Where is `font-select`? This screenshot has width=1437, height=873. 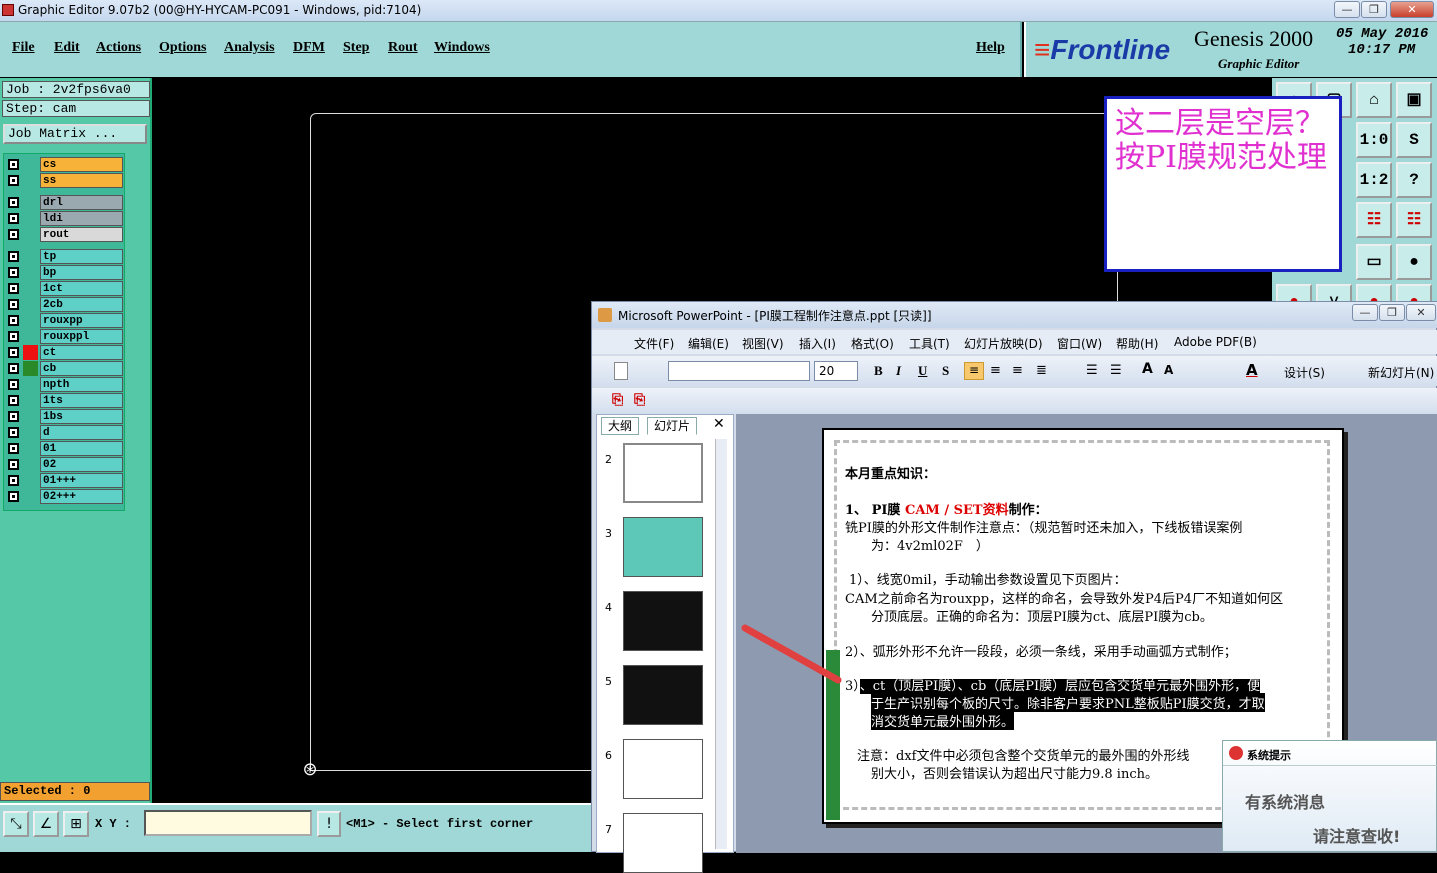
font-select is located at coordinates (739, 371).